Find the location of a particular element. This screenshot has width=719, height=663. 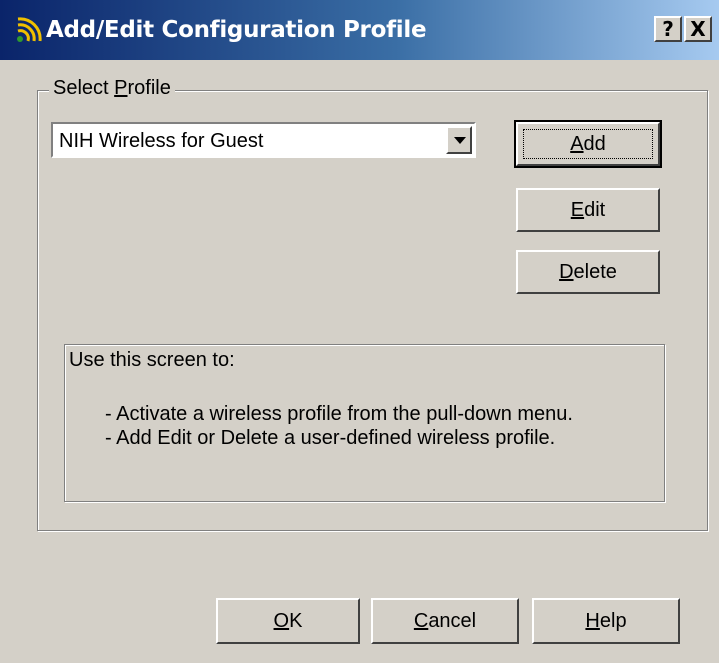

help-button: Help is located at coordinates (606, 621).